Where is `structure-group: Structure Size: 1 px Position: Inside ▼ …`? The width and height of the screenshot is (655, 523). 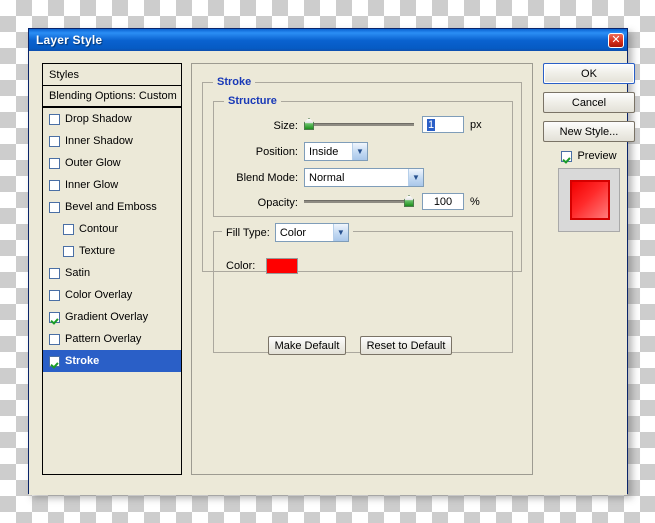
structure-group: Structure Size: 1 px Position: Inside ▼ … is located at coordinates (363, 156).